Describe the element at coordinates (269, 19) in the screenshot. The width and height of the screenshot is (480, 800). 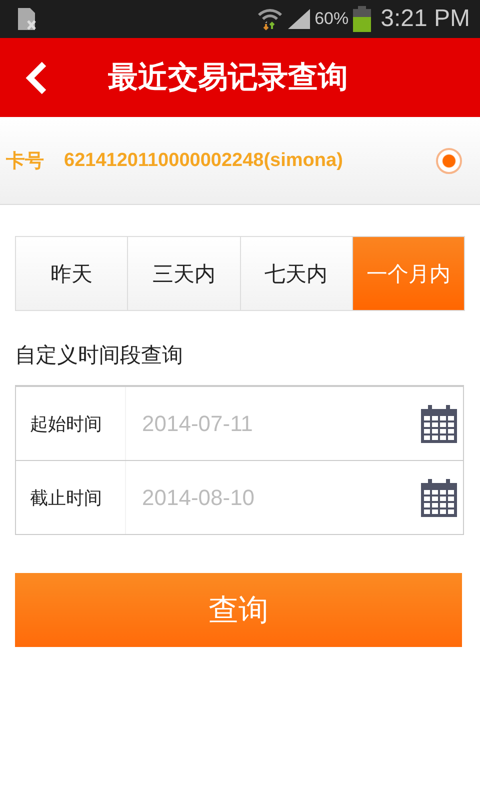
I see `wifi-icon` at that location.